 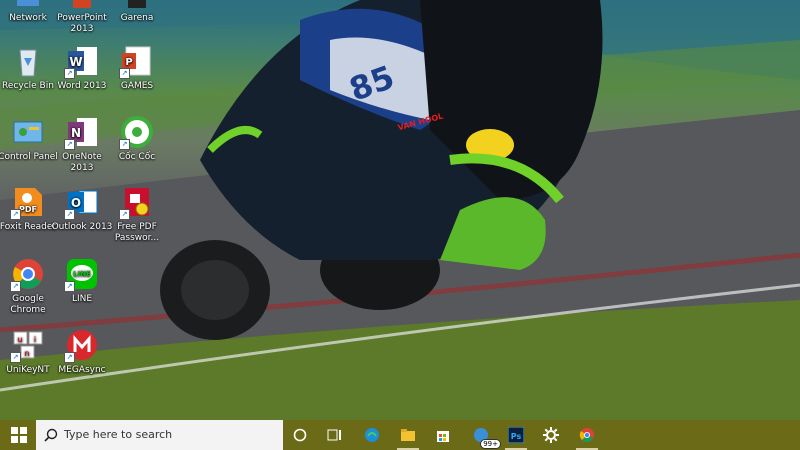 I want to click on svg-text: O, so click(x=76, y=203).